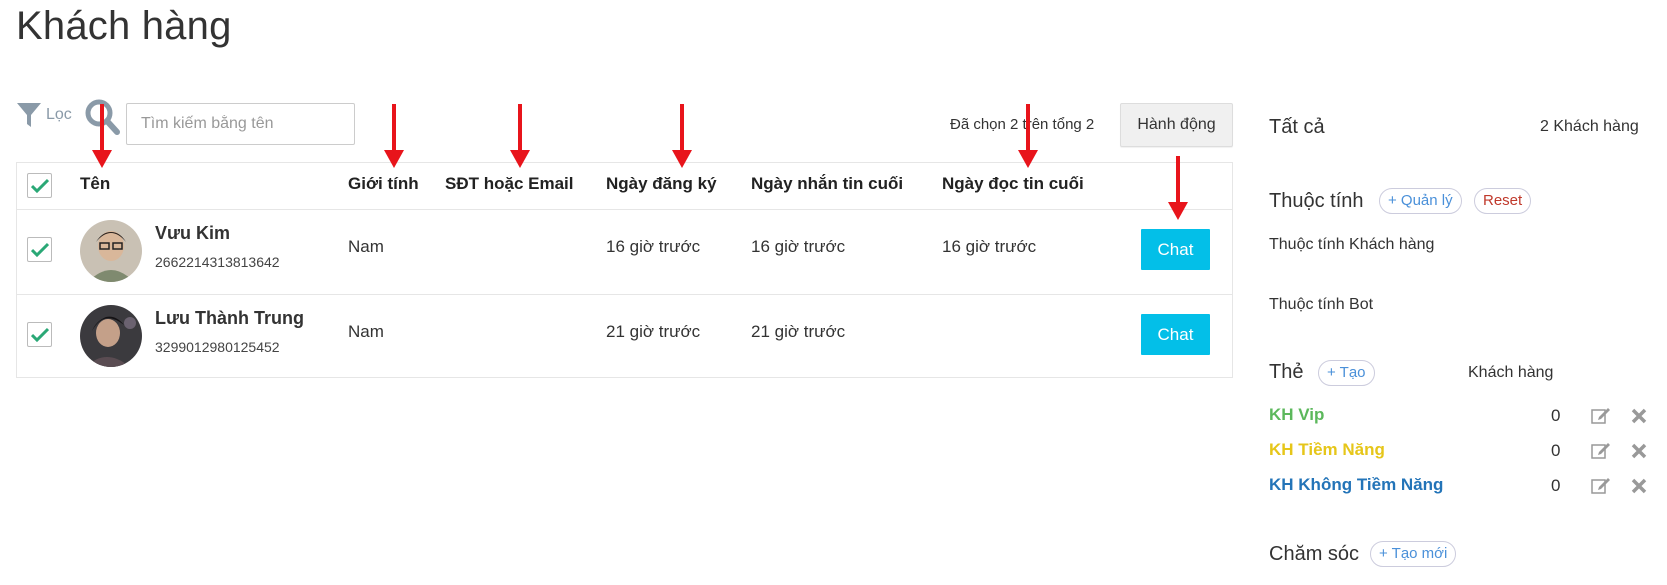  Describe the element at coordinates (661, 184) in the screenshot. I see `header-registered: Ngày đăng ký` at that location.